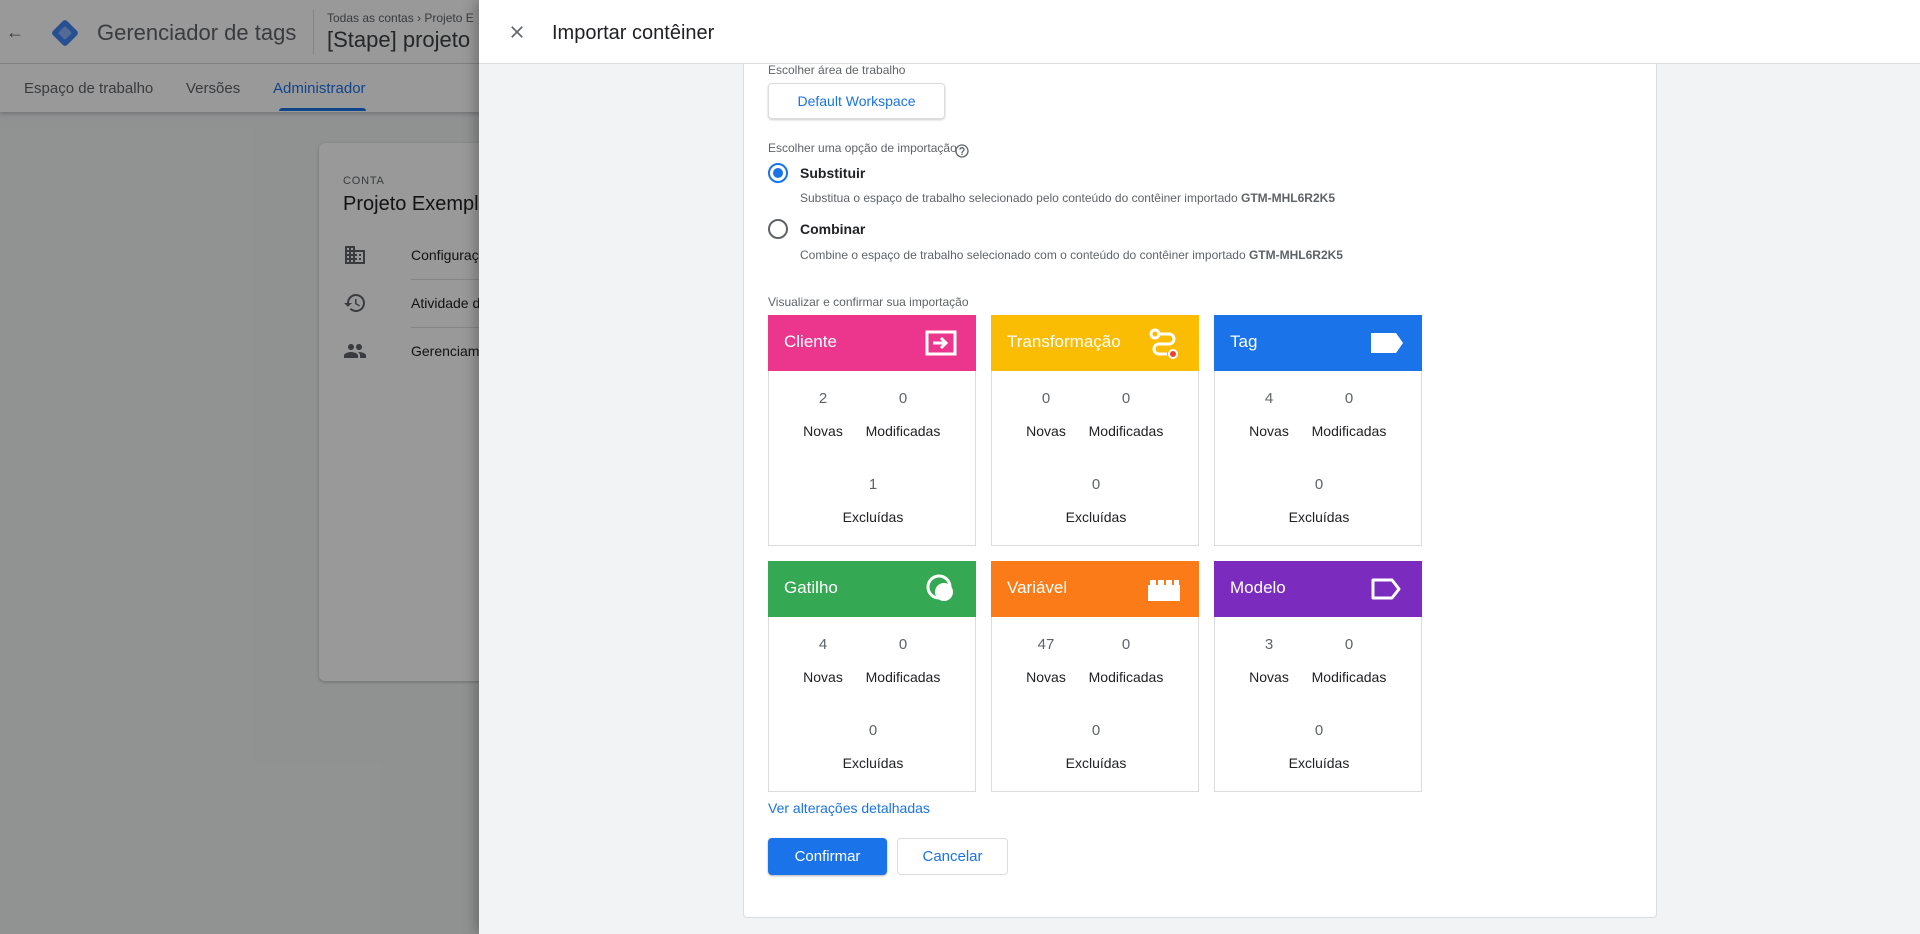  What do you see at coordinates (849, 808) in the screenshot?
I see `detailed-changes-link: Ver alterações detalhadas` at bounding box center [849, 808].